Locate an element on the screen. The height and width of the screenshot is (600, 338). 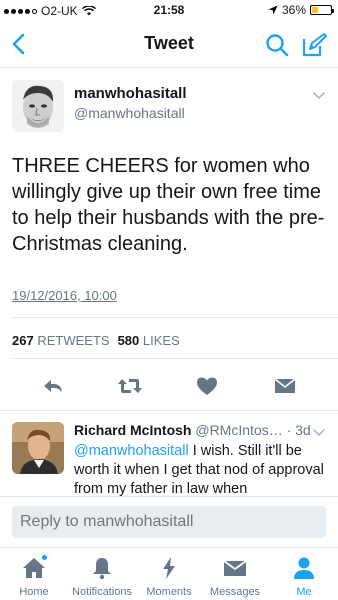
tab-home: Home is located at coordinates (34, 574).